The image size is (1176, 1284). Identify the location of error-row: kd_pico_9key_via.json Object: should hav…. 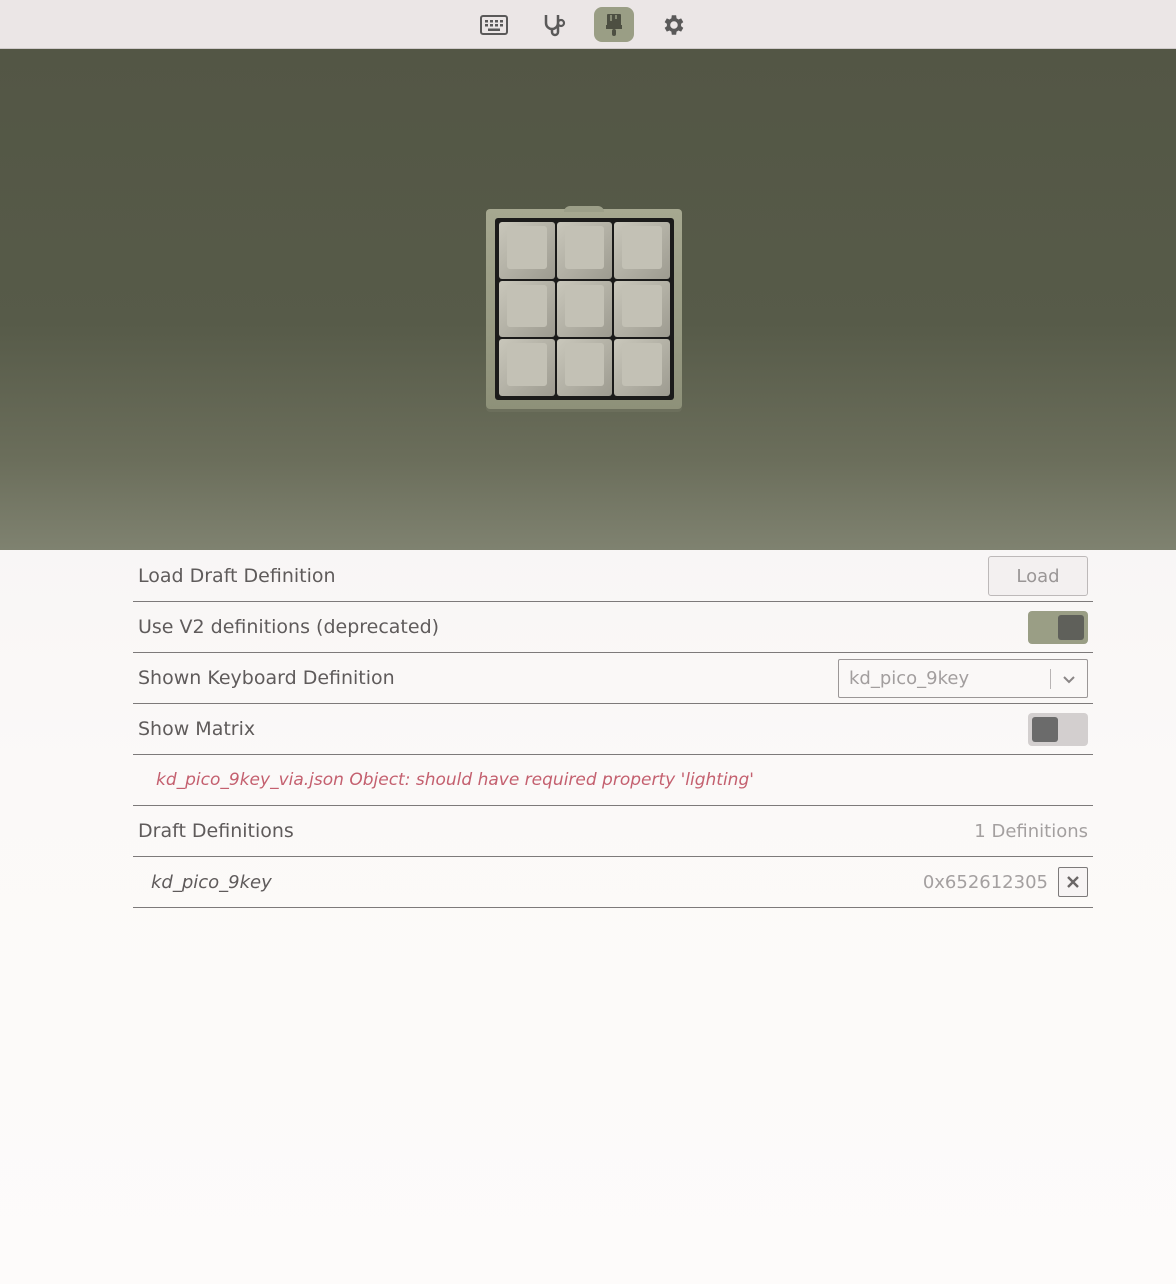
(613, 780).